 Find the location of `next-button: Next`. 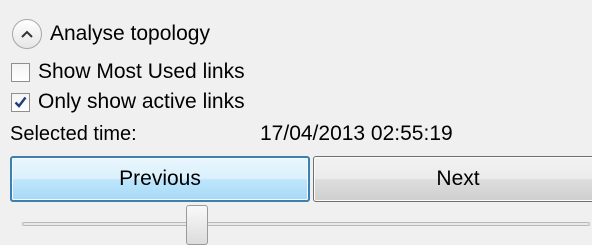

next-button: Next is located at coordinates (452, 179).